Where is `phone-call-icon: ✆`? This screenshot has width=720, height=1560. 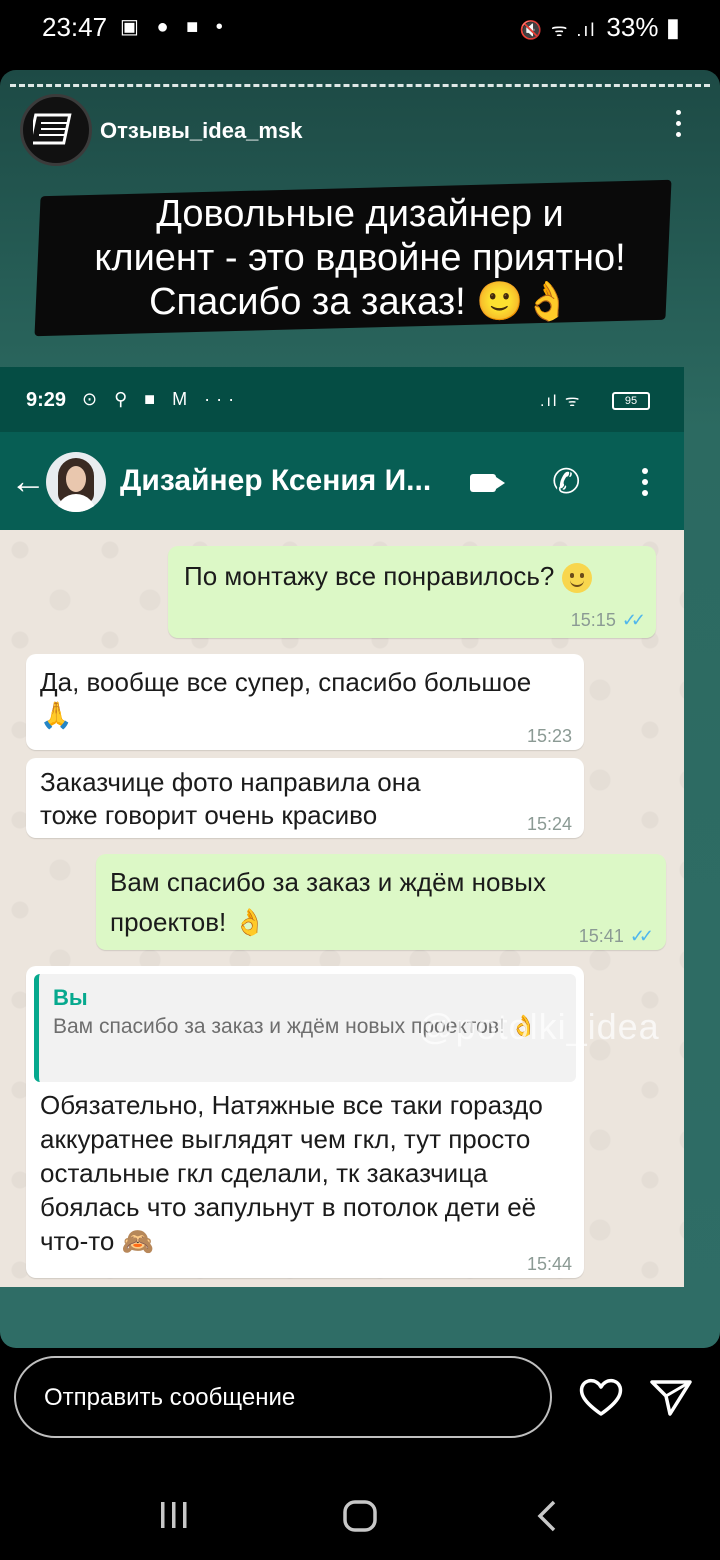
phone-call-icon: ✆ is located at coordinates (566, 482).